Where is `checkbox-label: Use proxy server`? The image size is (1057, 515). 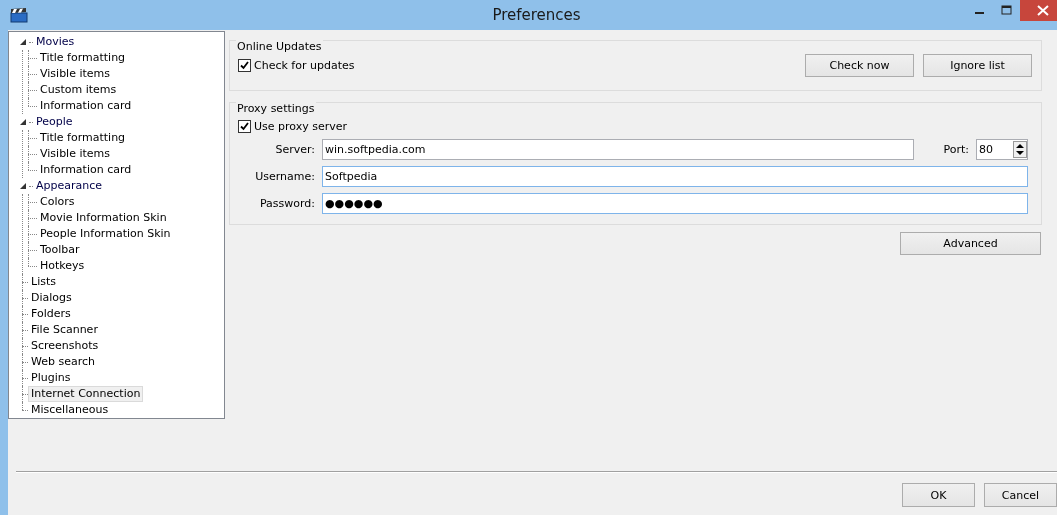 checkbox-label: Use proxy server is located at coordinates (301, 126).